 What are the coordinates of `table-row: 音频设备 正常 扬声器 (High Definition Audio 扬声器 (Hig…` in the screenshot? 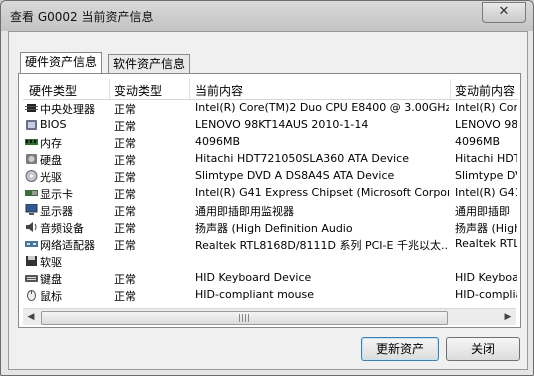 It's located at (270, 227).